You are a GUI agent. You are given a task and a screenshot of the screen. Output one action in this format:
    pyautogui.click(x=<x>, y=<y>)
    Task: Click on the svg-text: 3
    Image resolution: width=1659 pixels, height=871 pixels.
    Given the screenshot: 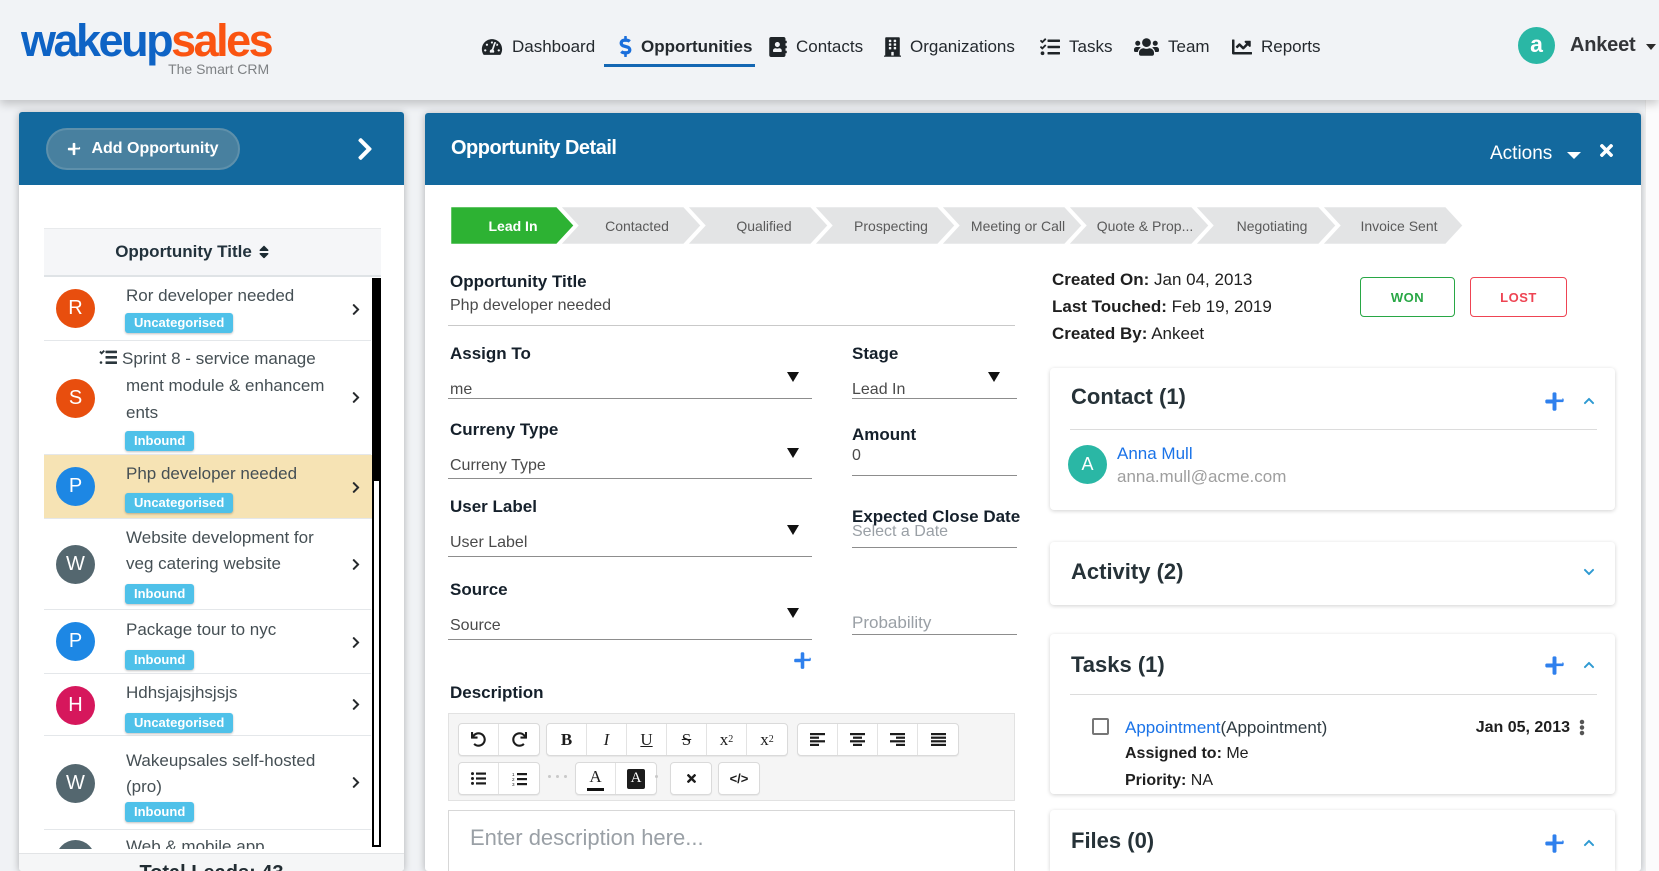 What is the action you would take?
    pyautogui.click(x=513, y=784)
    